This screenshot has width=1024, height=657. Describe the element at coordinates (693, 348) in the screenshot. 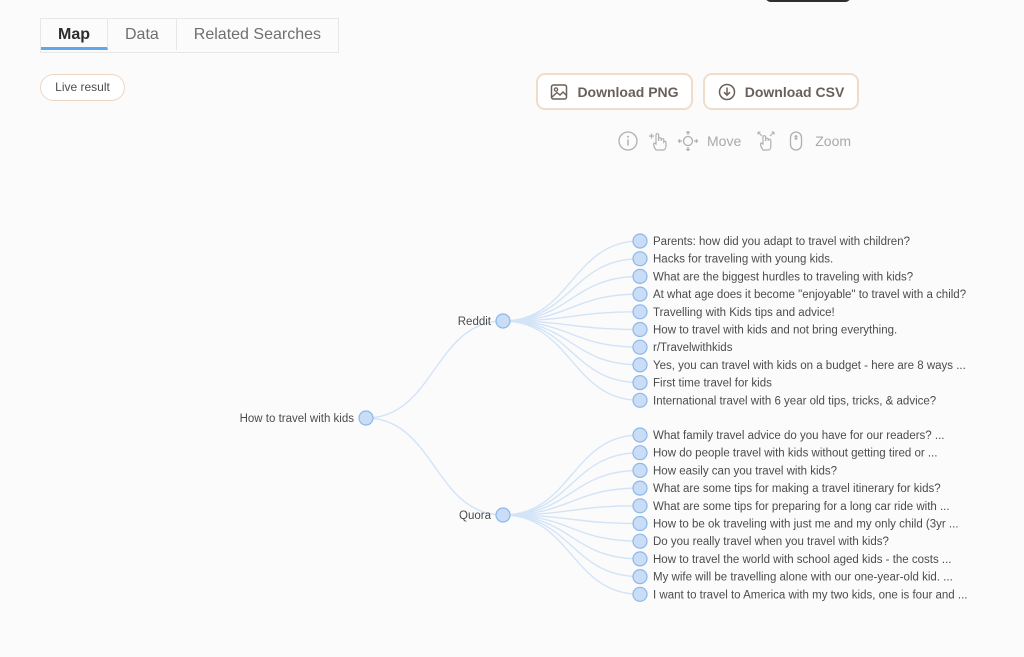

I see `leaf-node-label: r/Travelwithkids` at that location.